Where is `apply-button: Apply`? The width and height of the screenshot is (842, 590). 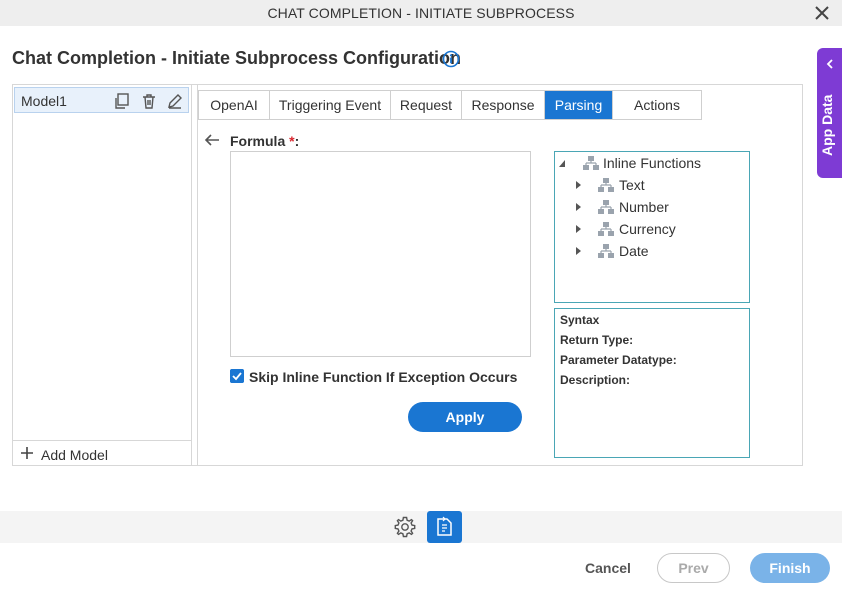
apply-button: Apply is located at coordinates (465, 417).